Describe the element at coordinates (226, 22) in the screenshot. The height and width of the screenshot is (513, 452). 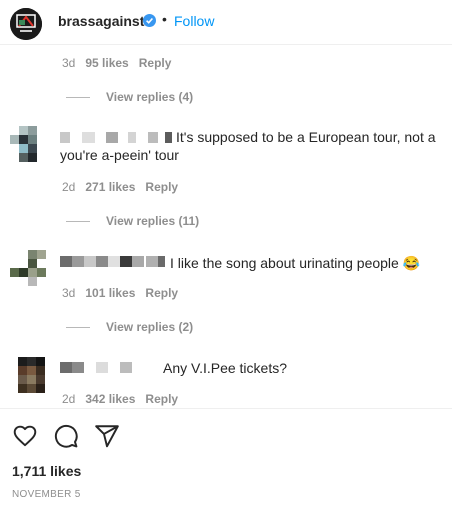
I see `post-header: brassagainst • Follow` at that location.